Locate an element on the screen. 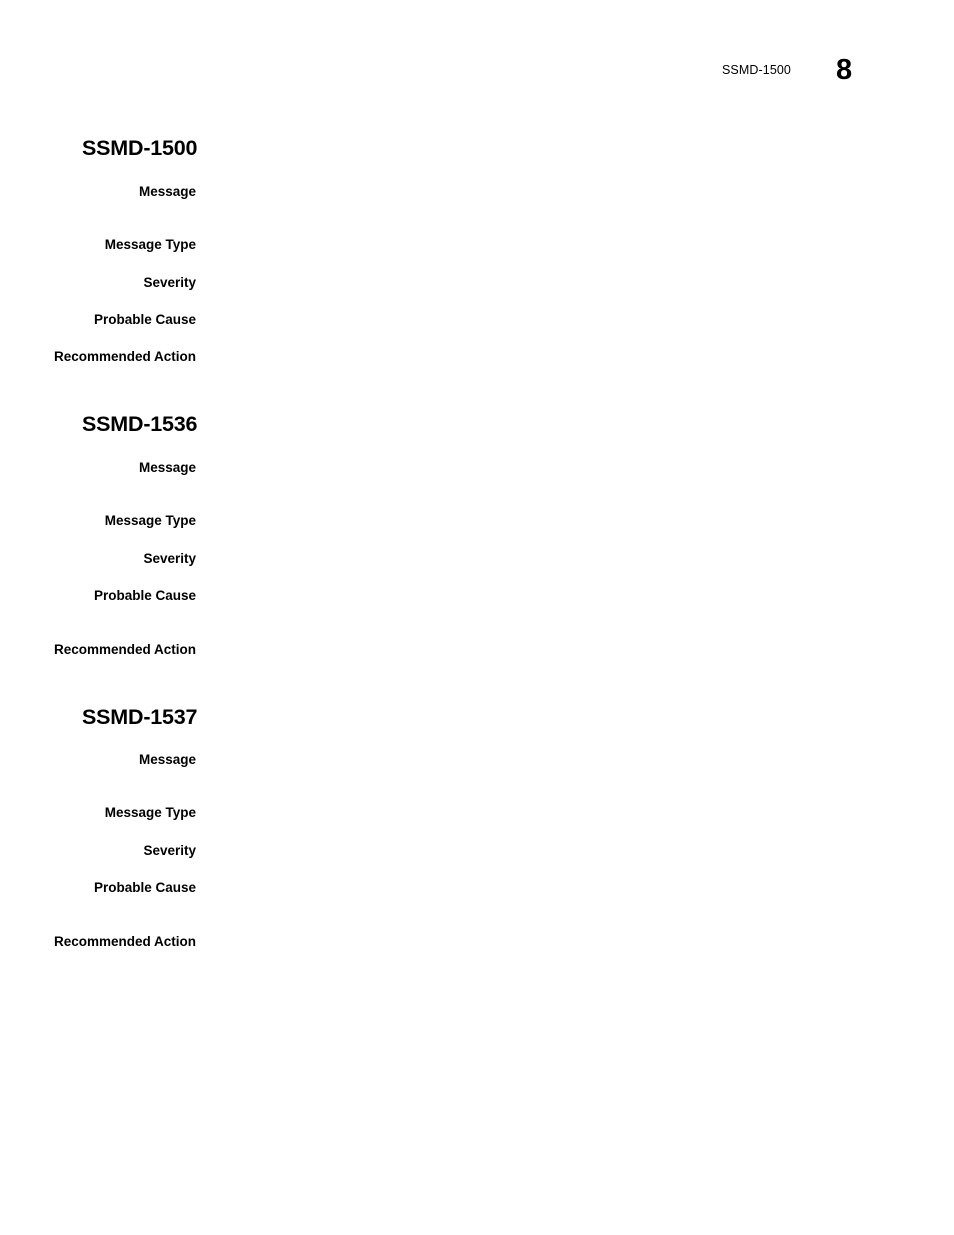 The width and height of the screenshot is (954, 1235). header-chapter-title: SSMD-1500 is located at coordinates (756, 70).